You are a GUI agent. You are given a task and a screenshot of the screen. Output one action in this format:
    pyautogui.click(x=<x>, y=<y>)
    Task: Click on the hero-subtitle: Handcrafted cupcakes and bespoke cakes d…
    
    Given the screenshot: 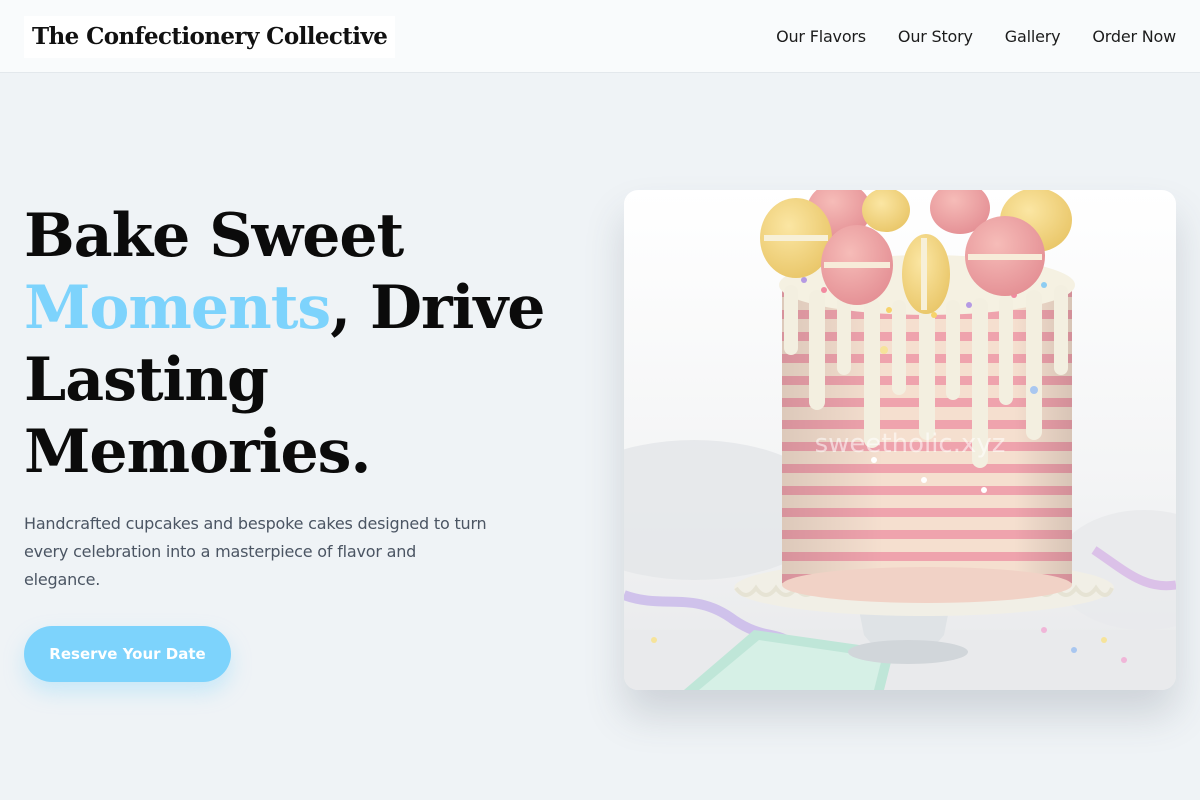 What is the action you would take?
    pyautogui.click(x=255, y=551)
    